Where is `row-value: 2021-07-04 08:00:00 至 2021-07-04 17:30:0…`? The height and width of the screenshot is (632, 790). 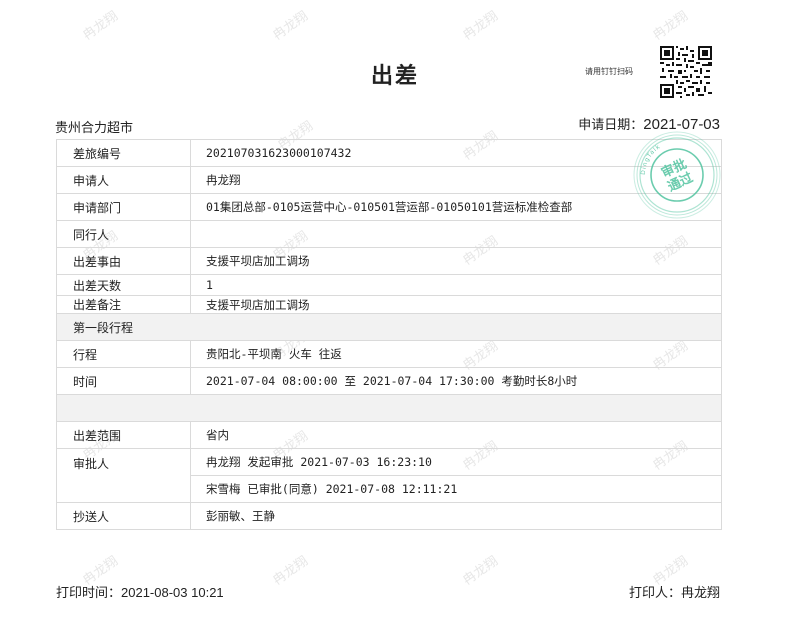
row-value: 2021-07-04 08:00:00 至 2021-07-04 17:30:0… is located at coordinates (456, 381).